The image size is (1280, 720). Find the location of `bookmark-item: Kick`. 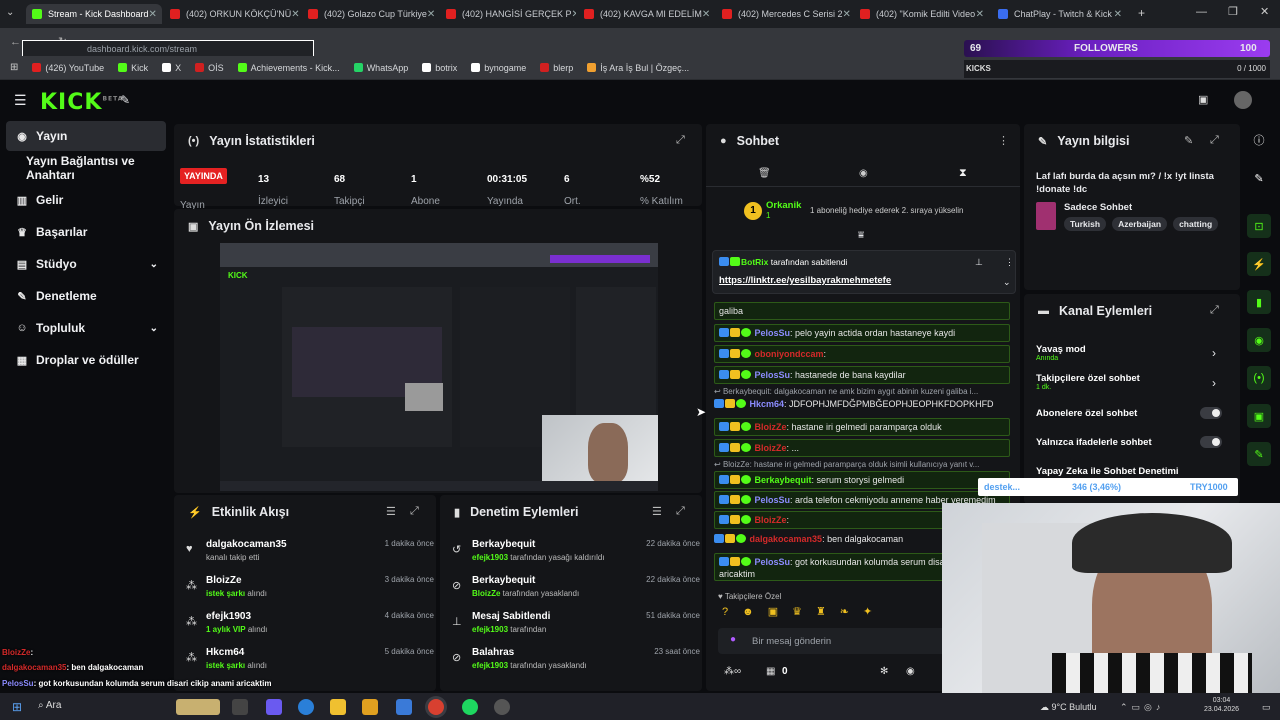

bookmark-item: Kick is located at coordinates (133, 68).